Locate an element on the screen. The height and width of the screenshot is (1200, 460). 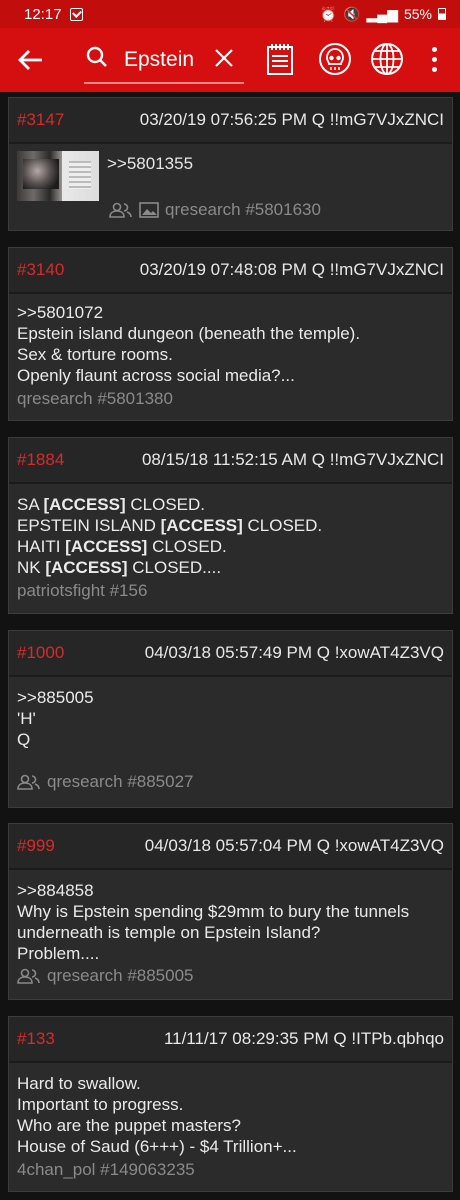
post-meta: 11/11/17 08:29:35 PM Q !ITPb.qbhqo is located at coordinates (303, 1038).